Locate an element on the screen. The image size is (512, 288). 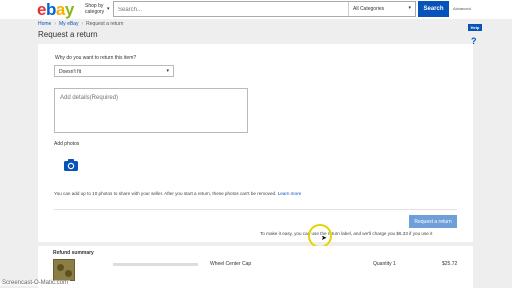
logo-letter-b: b is located at coordinates (50, 9).